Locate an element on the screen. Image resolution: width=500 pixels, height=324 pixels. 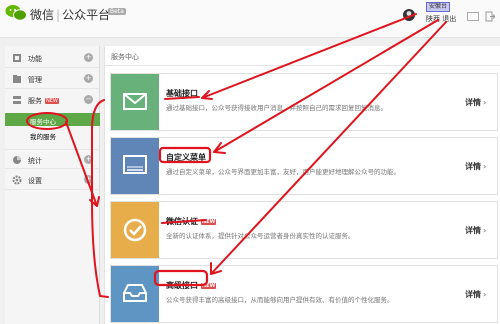
server-icon is located at coordinates (17, 100).